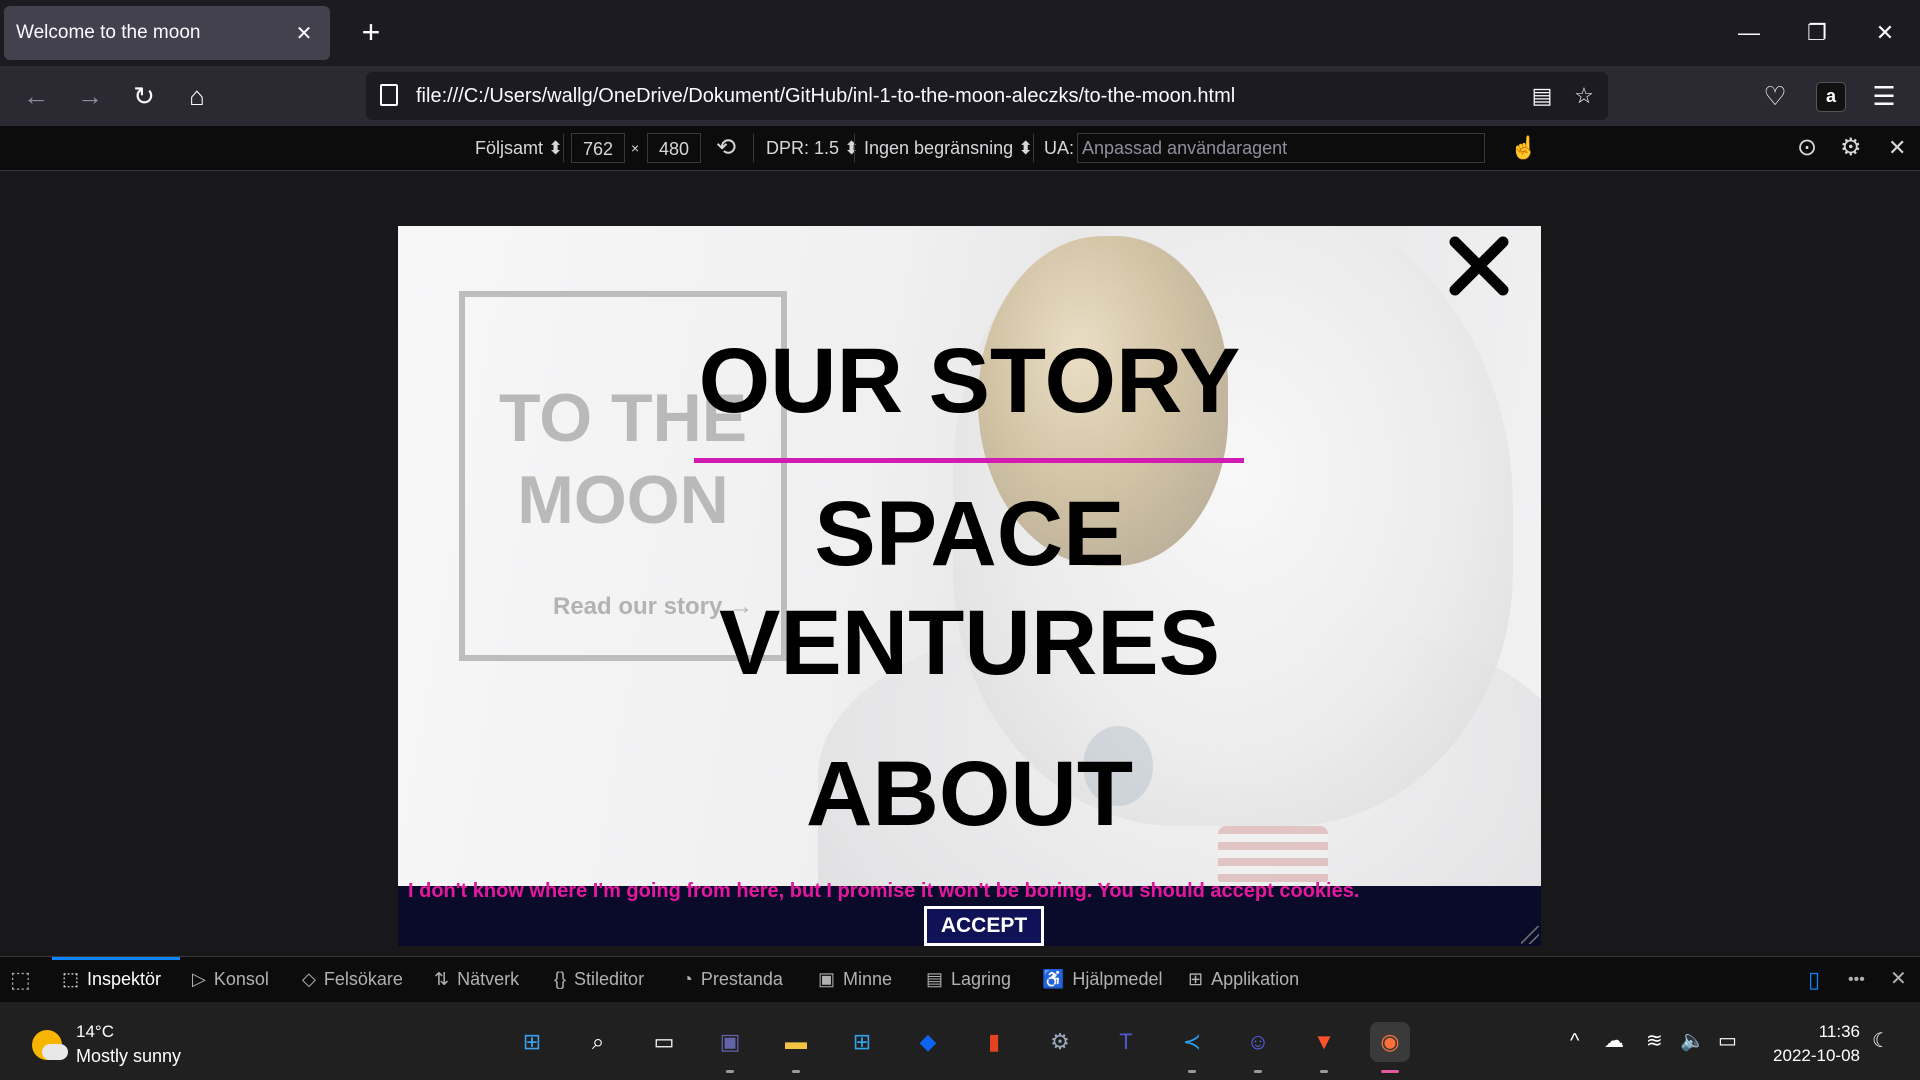 The height and width of the screenshot is (1080, 1920). What do you see at coordinates (1584, 96) in the screenshot?
I see `bookmark-star-icon: ☆` at bounding box center [1584, 96].